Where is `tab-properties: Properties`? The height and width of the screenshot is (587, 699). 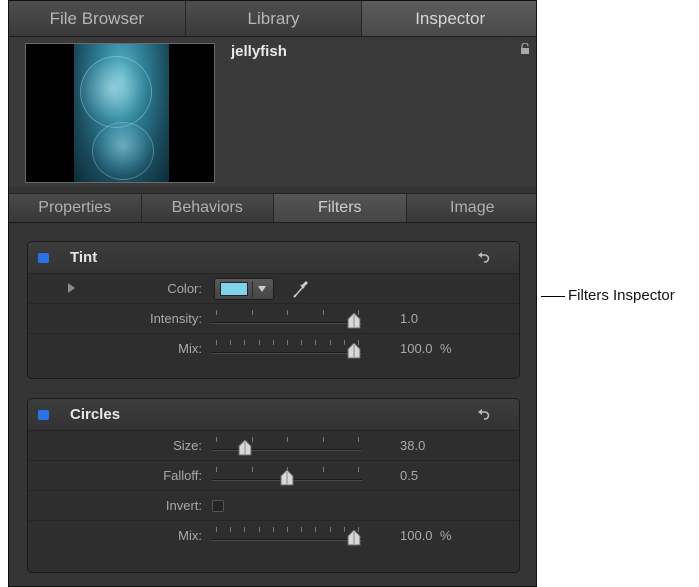 tab-properties: Properties is located at coordinates (75, 208).